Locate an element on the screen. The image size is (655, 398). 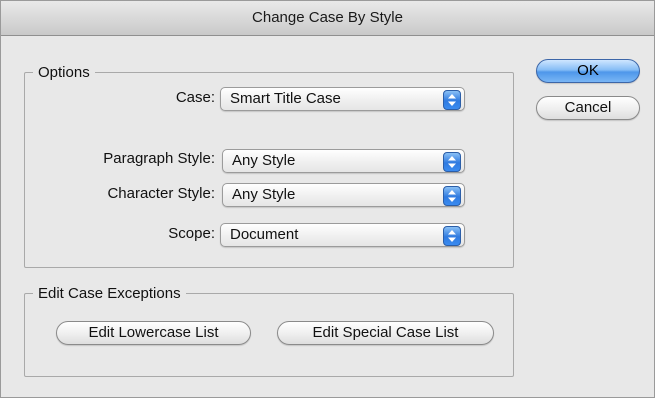
paragraph-style-popup: Any Style is located at coordinates (343, 161).